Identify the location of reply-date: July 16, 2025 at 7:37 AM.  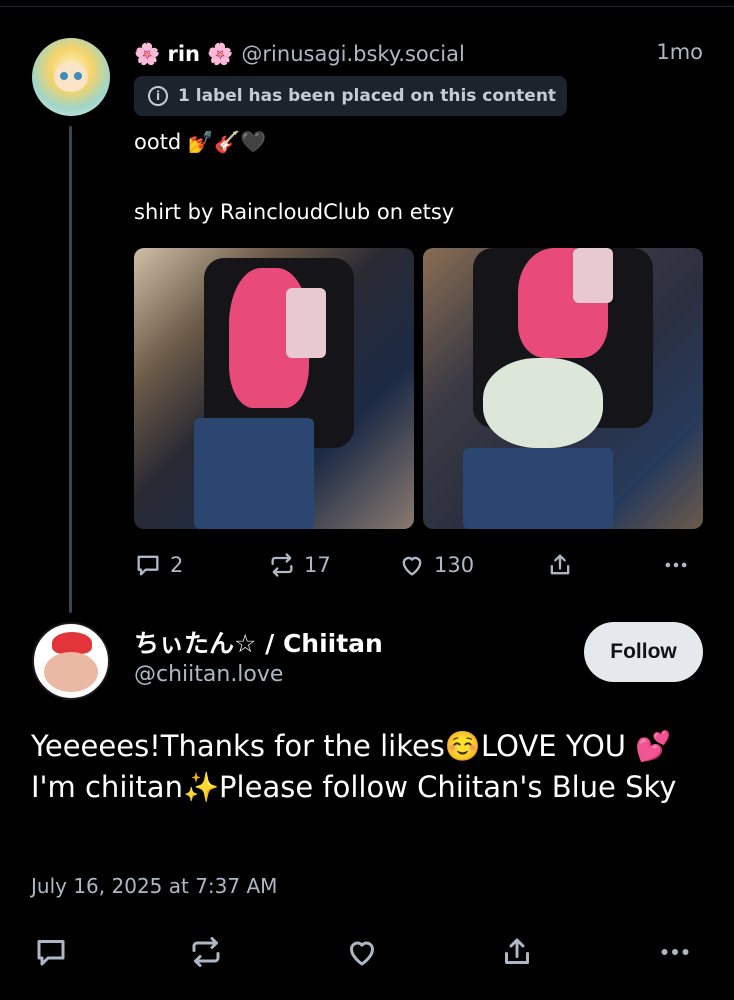
(154, 886).